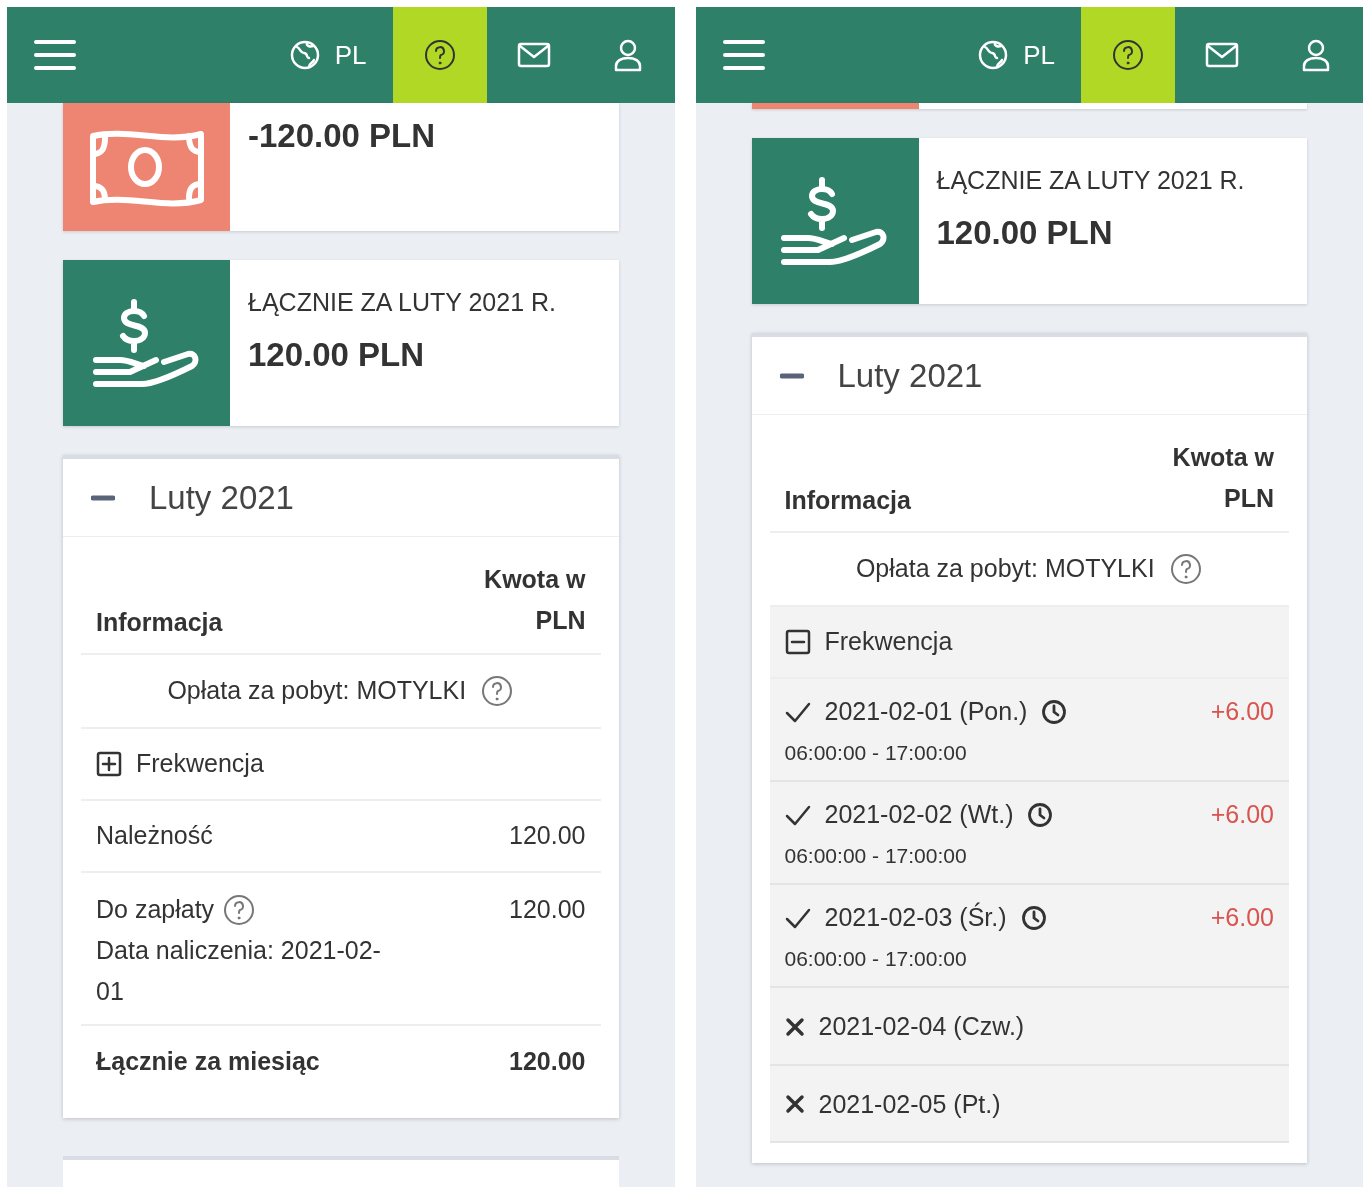  Describe the element at coordinates (239, 971) in the screenshot. I see `row-note: Data naliczenia: 2021-02-01` at that location.